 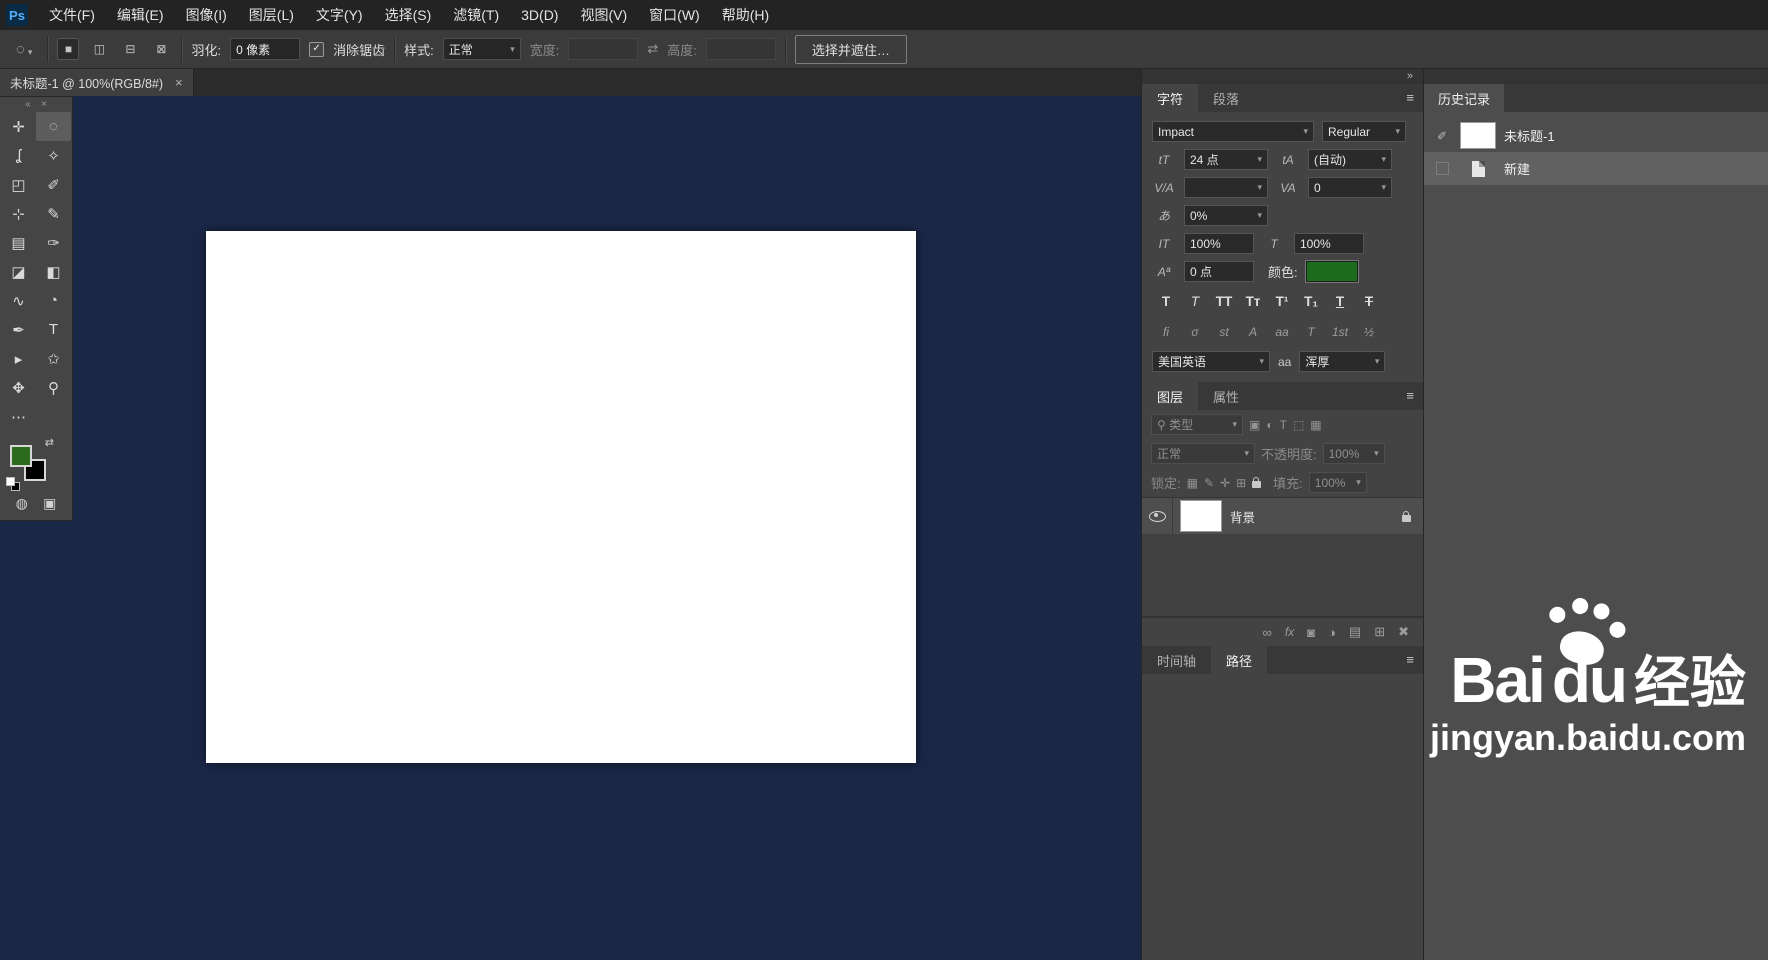 I want to click on history-brush-tool: ✑, so click(x=53, y=242).